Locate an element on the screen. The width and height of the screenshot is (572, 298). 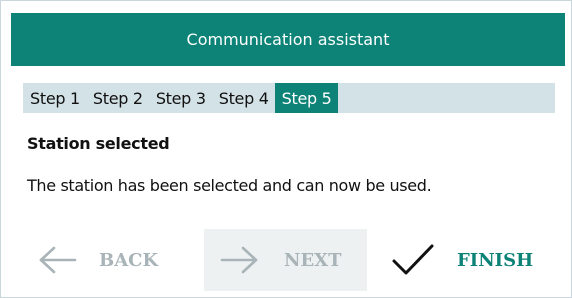
content-heading: Station selected is located at coordinates (98, 143).